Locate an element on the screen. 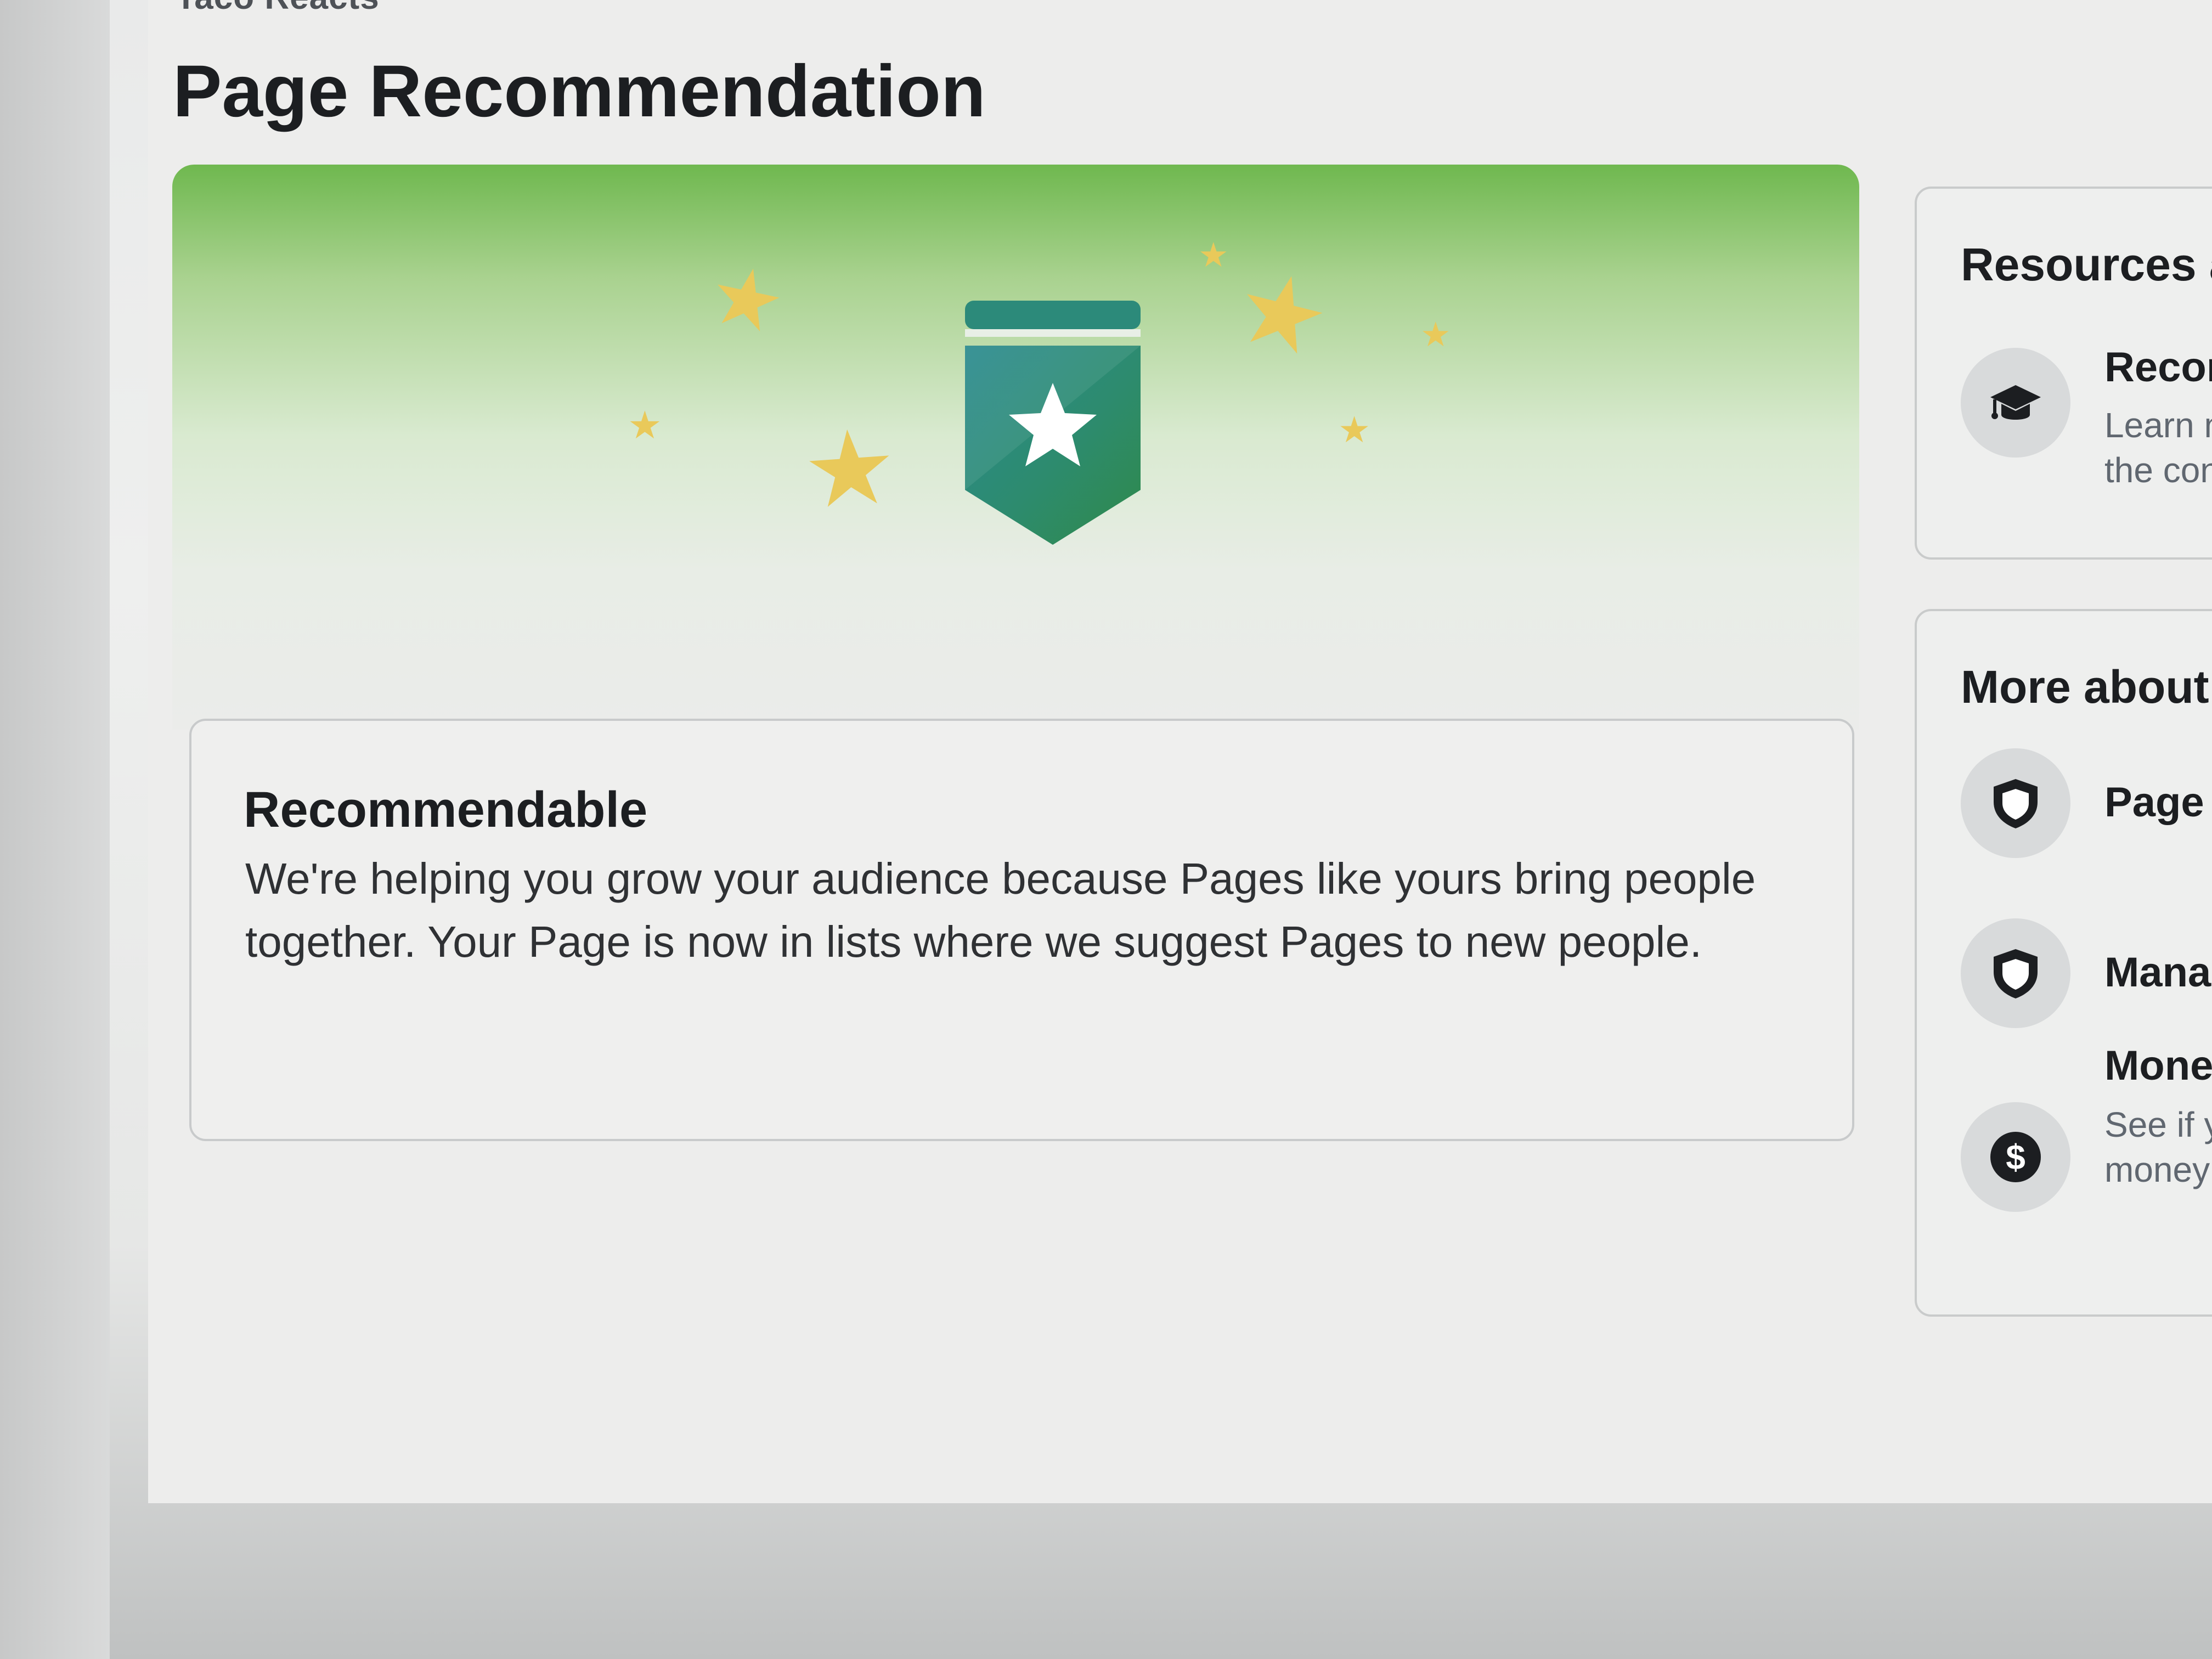 Image resolution: width=2212 pixels, height=1659 pixels. resource-item-desc-line1: Learn m is located at coordinates (2158, 425).